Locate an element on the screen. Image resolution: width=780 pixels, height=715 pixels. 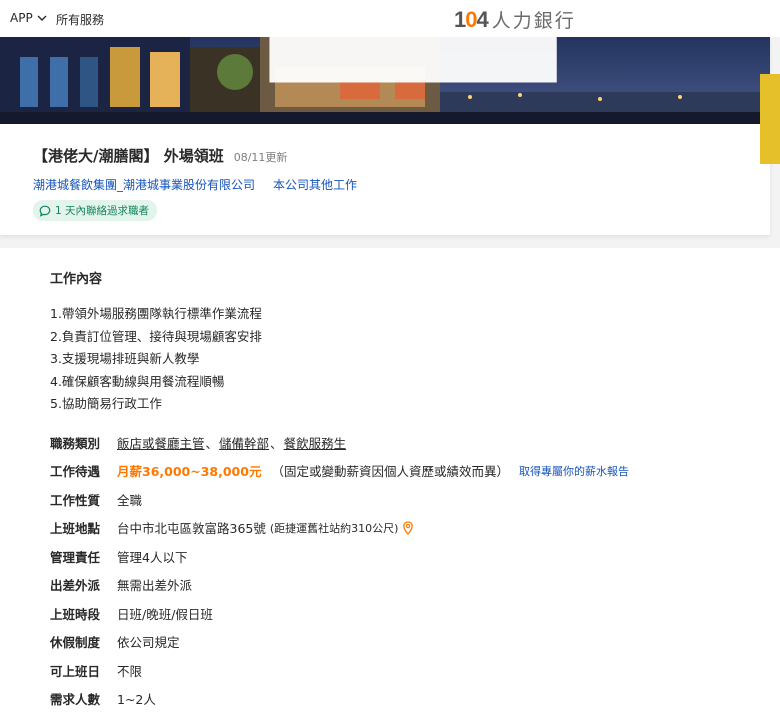
chat-bubble-icon is located at coordinates (45, 211).